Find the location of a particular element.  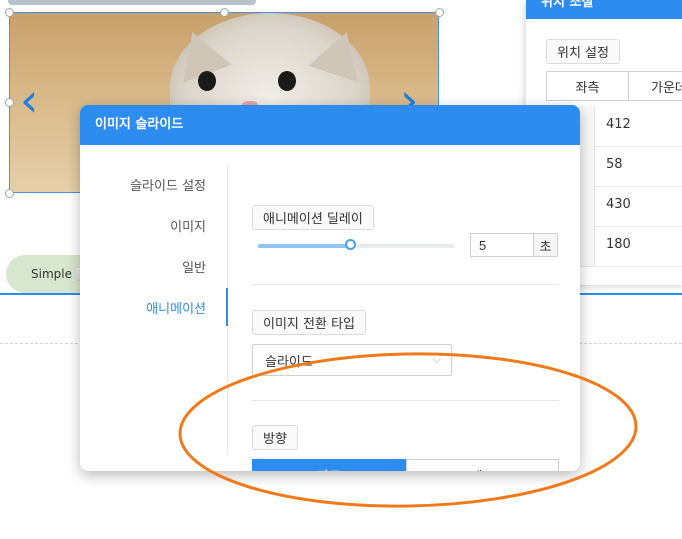

cat-ear-right is located at coordinates (340, 53).